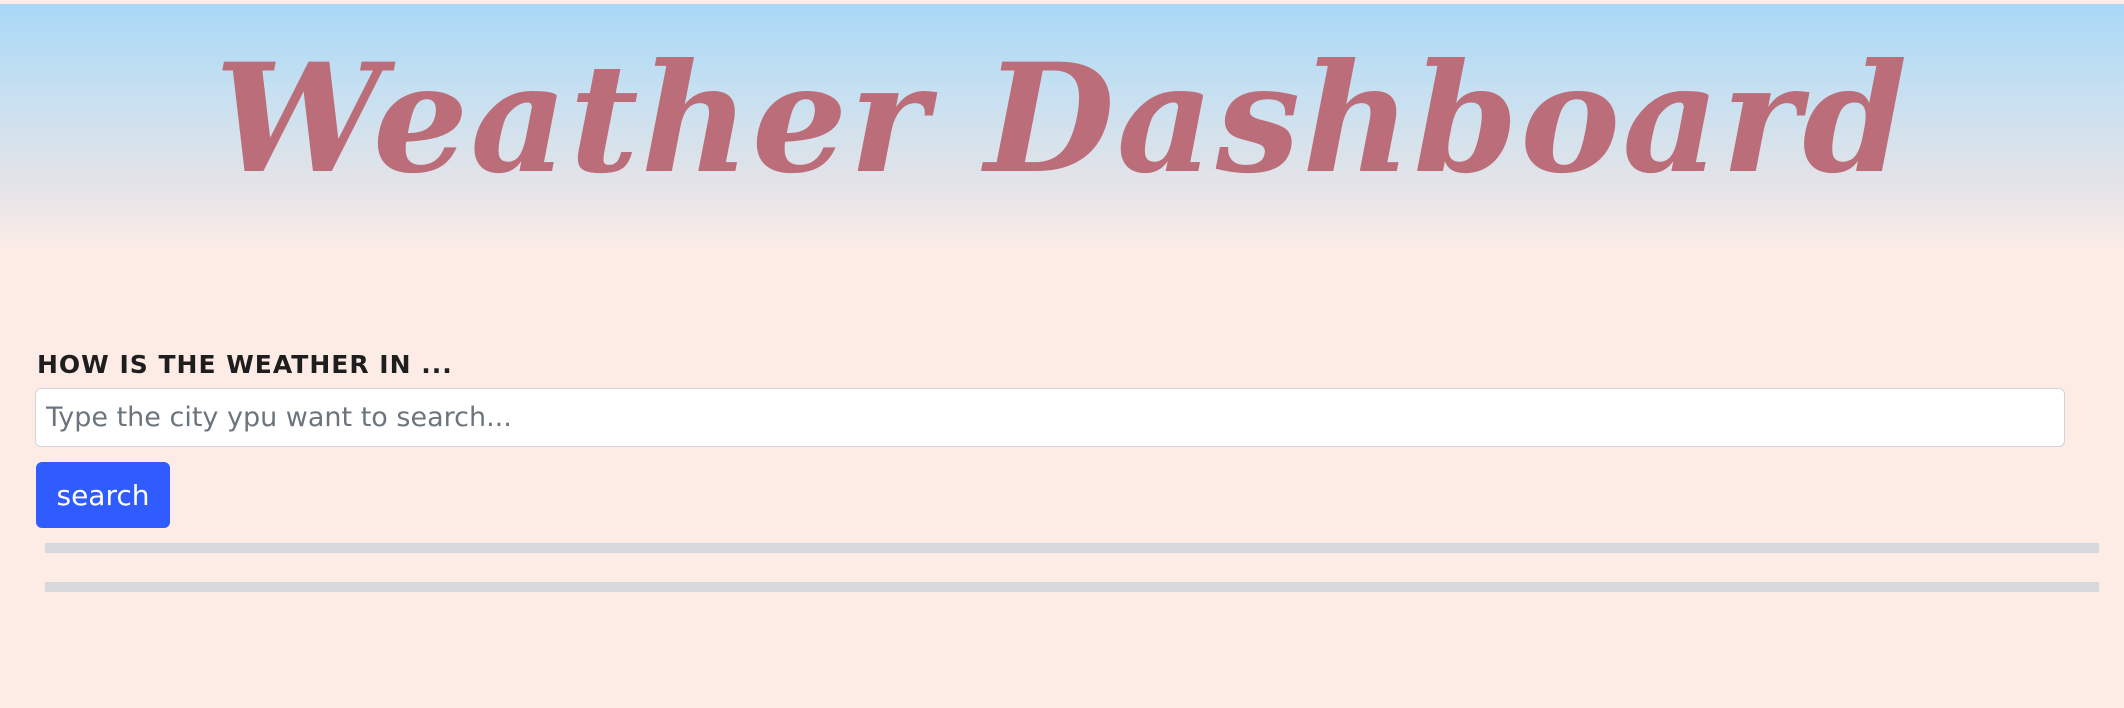  I want to click on results-divider-top, so click(1072, 548).